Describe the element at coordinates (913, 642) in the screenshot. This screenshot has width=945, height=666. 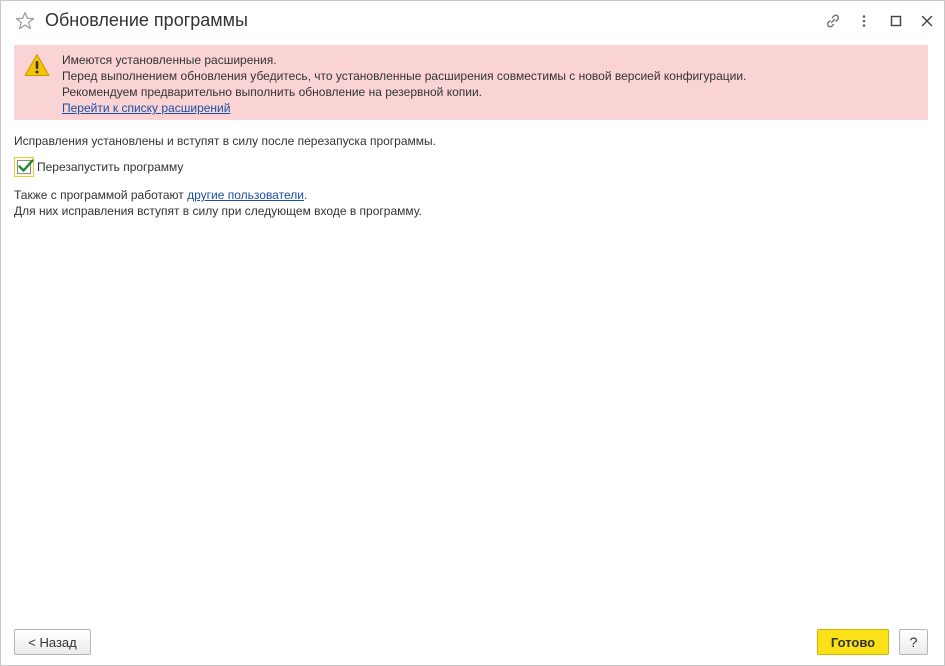
I see `help-button: ?` at that location.